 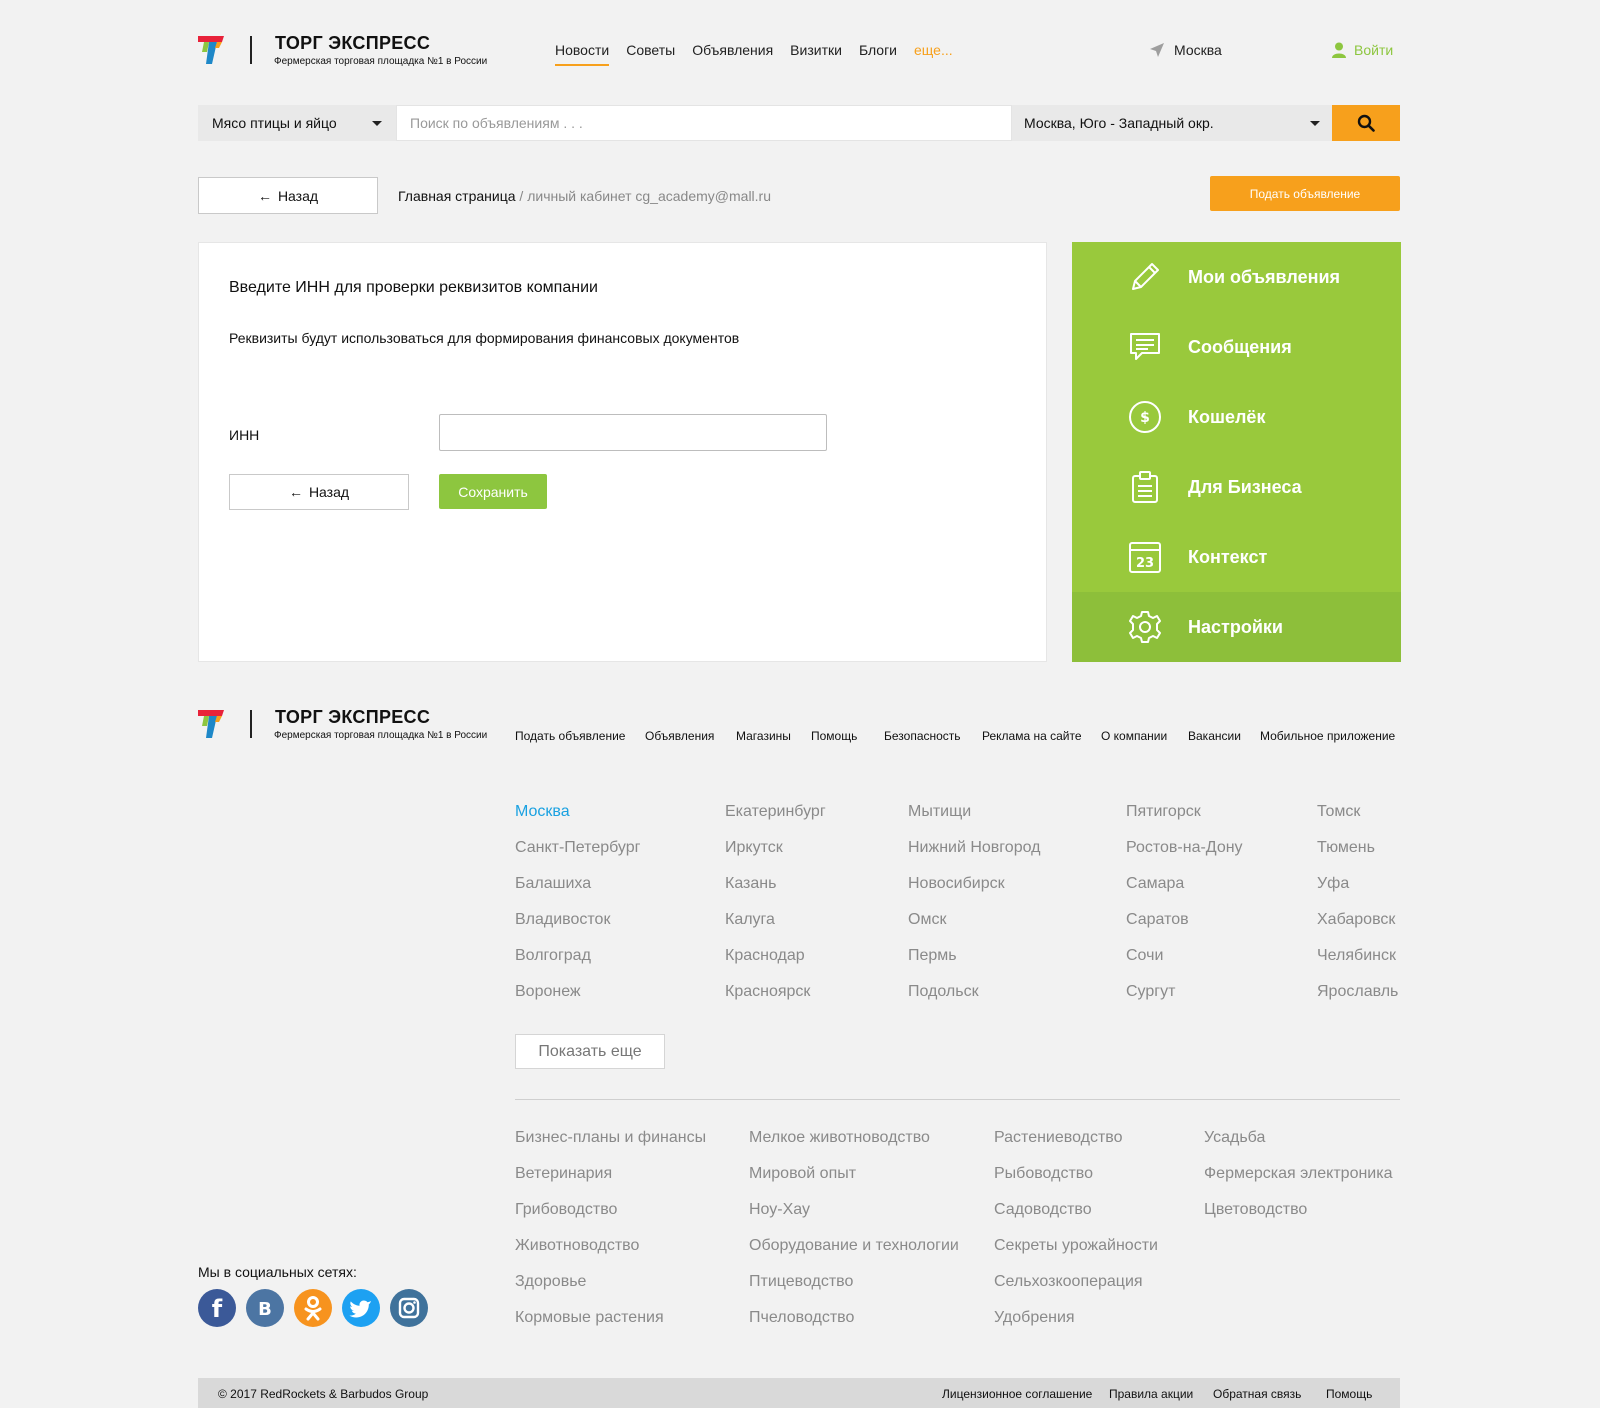 What do you see at coordinates (779, 1210) in the screenshot?
I see `category-link: Ноу-Хау` at bounding box center [779, 1210].